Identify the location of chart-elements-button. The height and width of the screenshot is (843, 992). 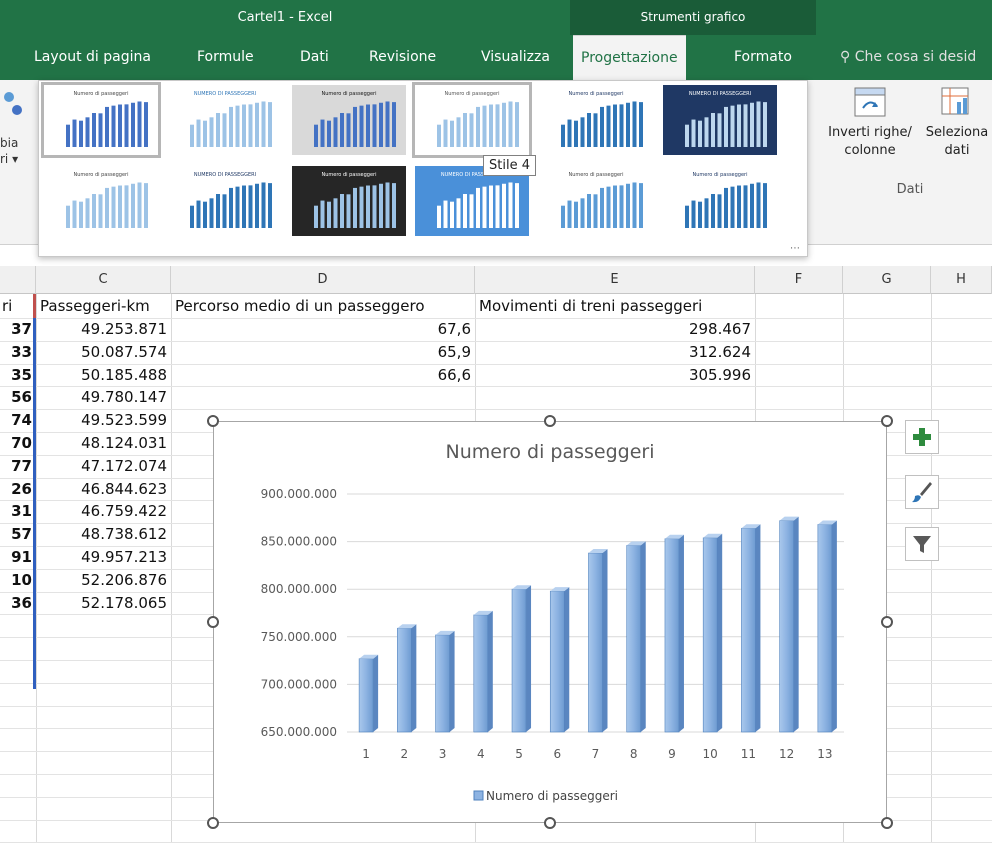
(922, 437).